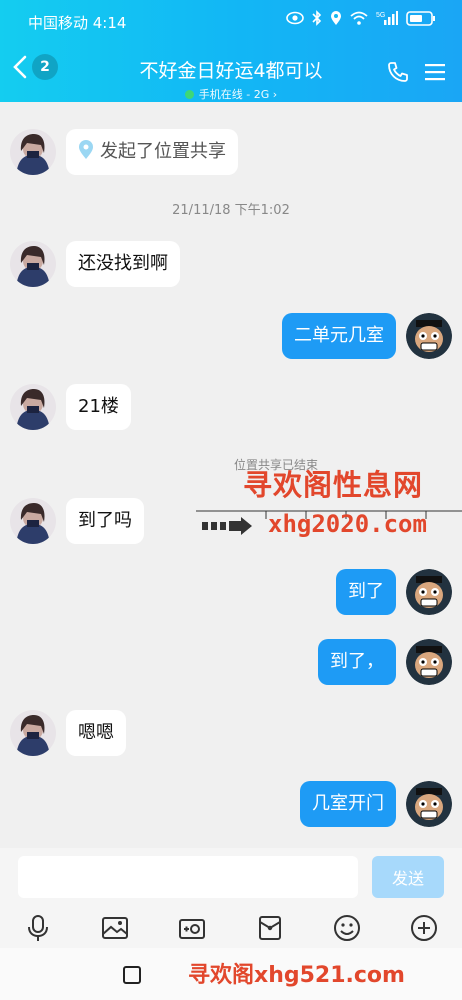 The width and height of the screenshot is (462, 1000). What do you see at coordinates (231, 928) in the screenshot?
I see `input-toolbar` at bounding box center [231, 928].